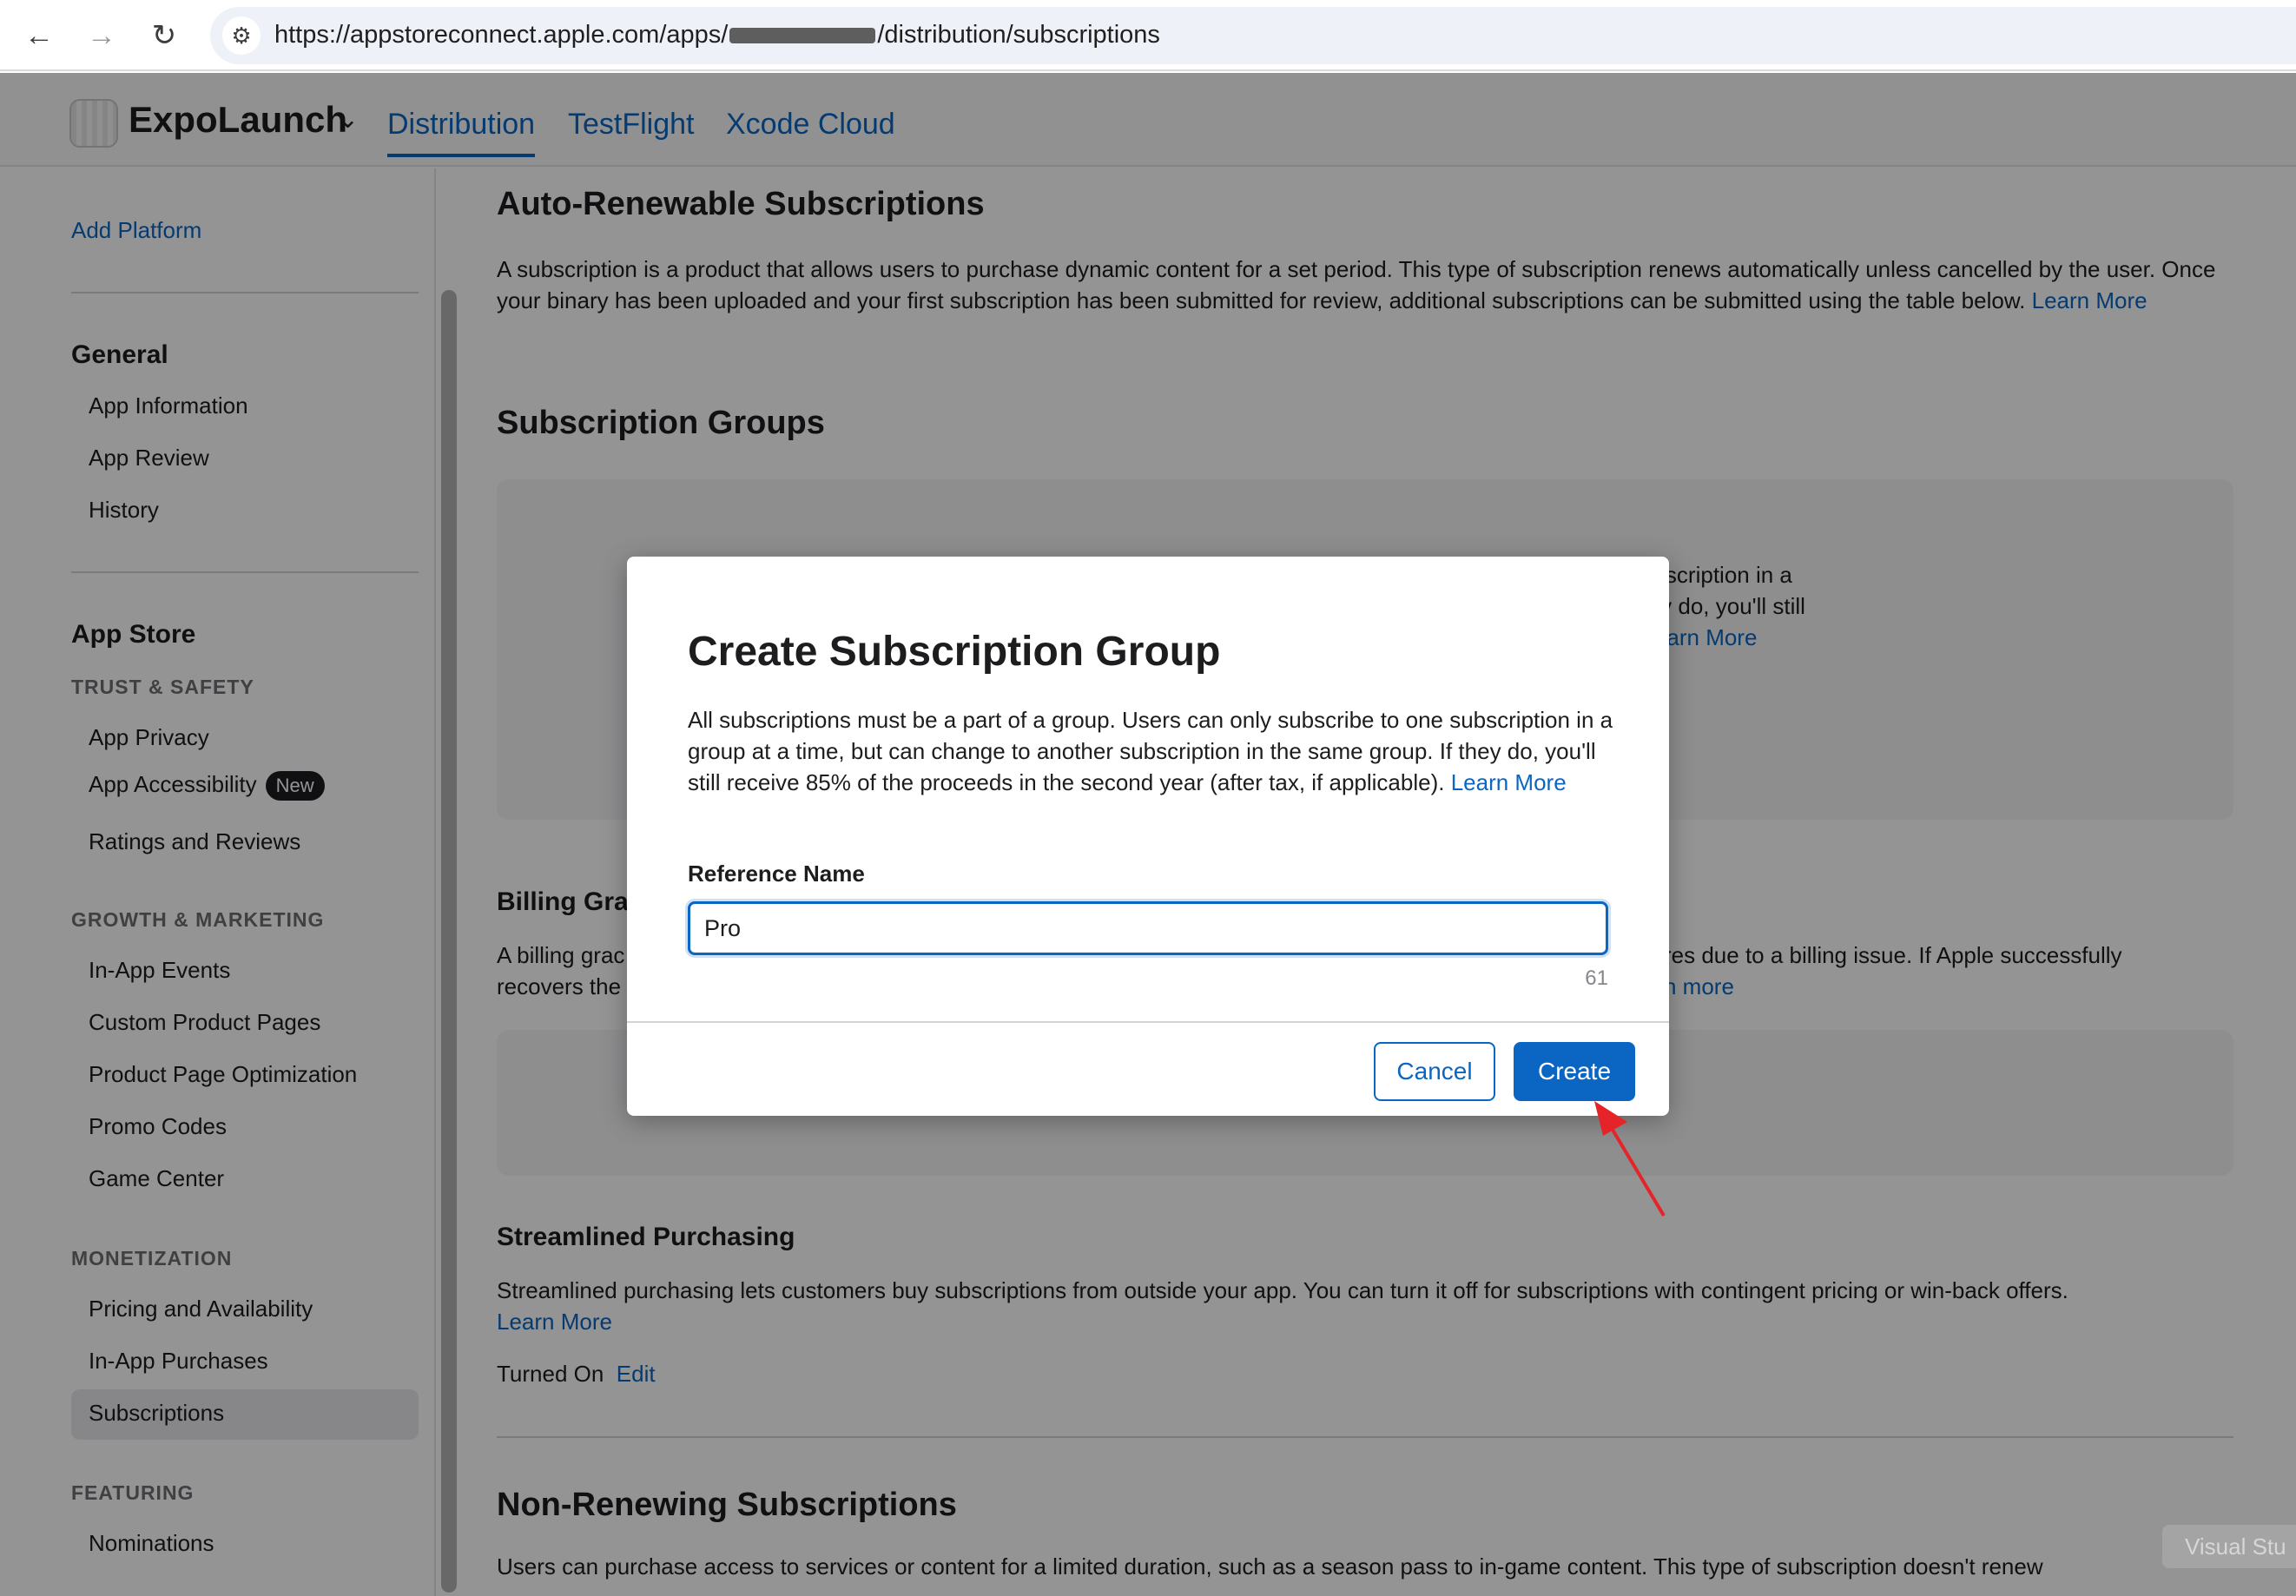  What do you see at coordinates (954, 652) in the screenshot?
I see `dialog-title: Create Subscription Group` at bounding box center [954, 652].